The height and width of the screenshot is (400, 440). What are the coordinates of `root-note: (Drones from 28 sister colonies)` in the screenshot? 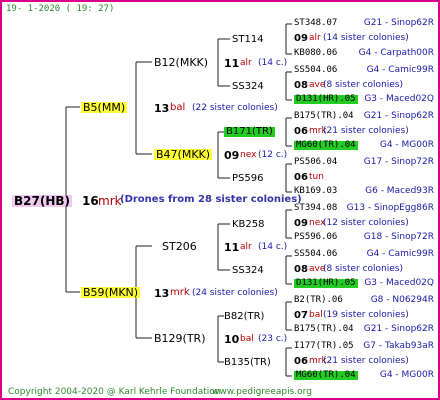 It's located at (211, 199).